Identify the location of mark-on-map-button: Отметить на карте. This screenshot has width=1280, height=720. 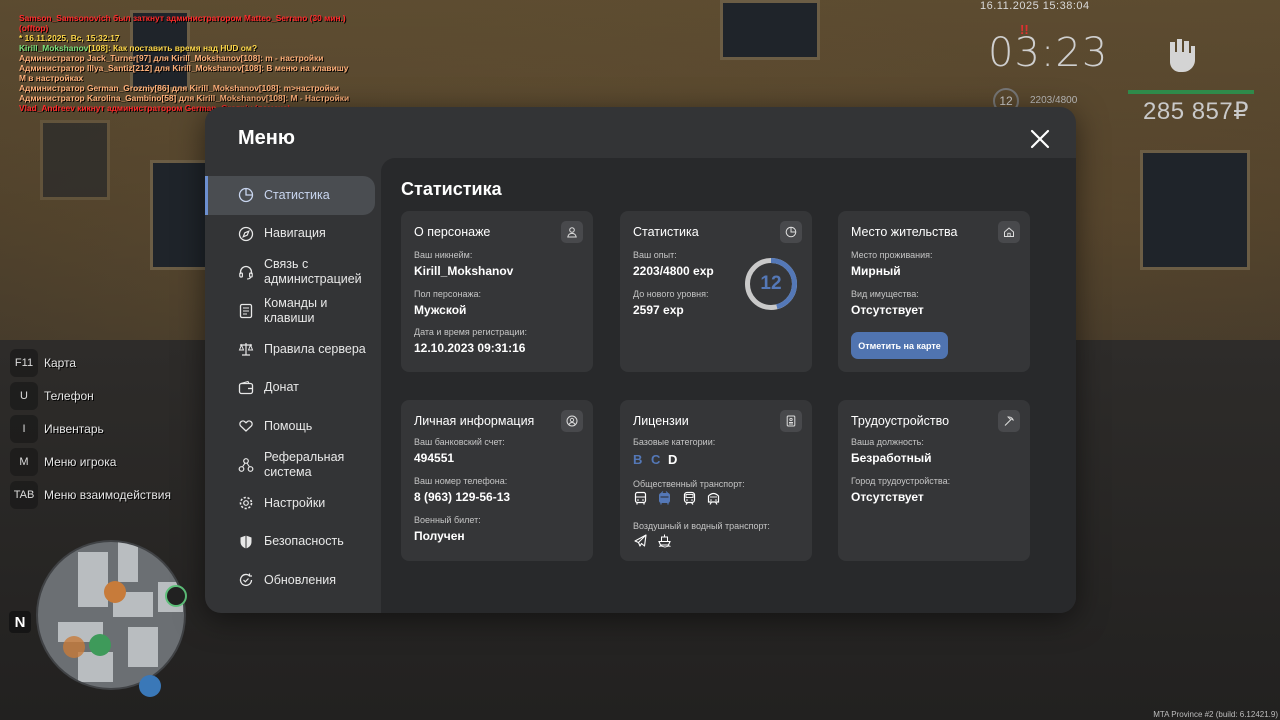
(899, 345).